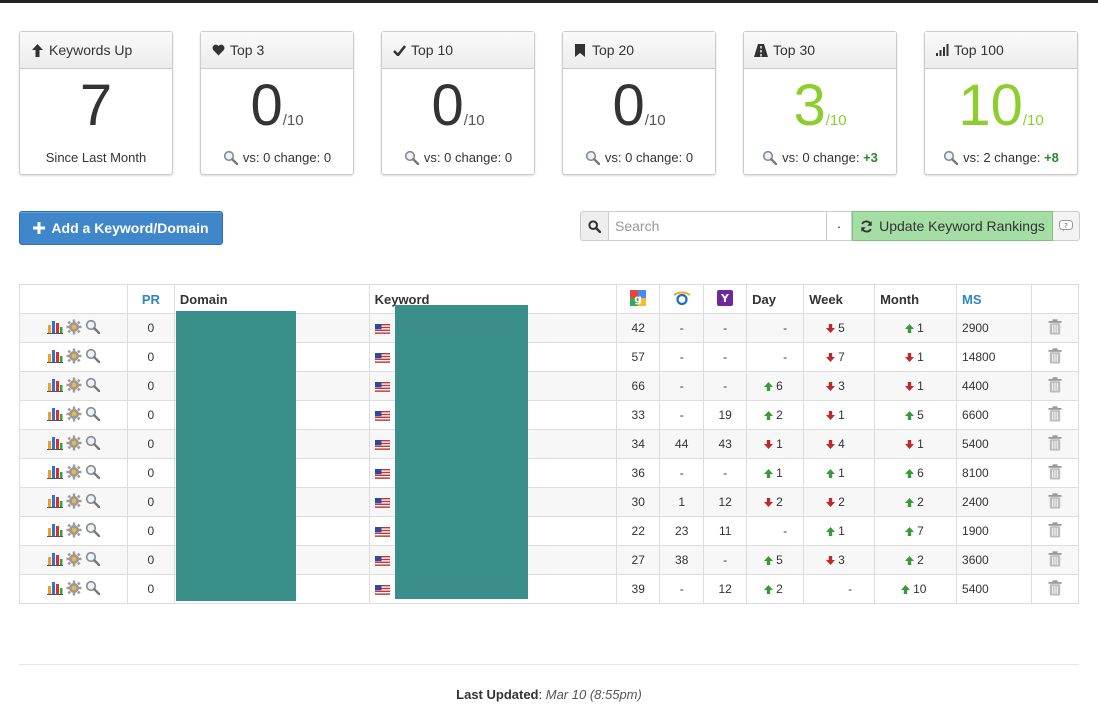  What do you see at coordinates (645, 157) in the screenshot?
I see `card-vs-text: vs: 0 change:` at bounding box center [645, 157].